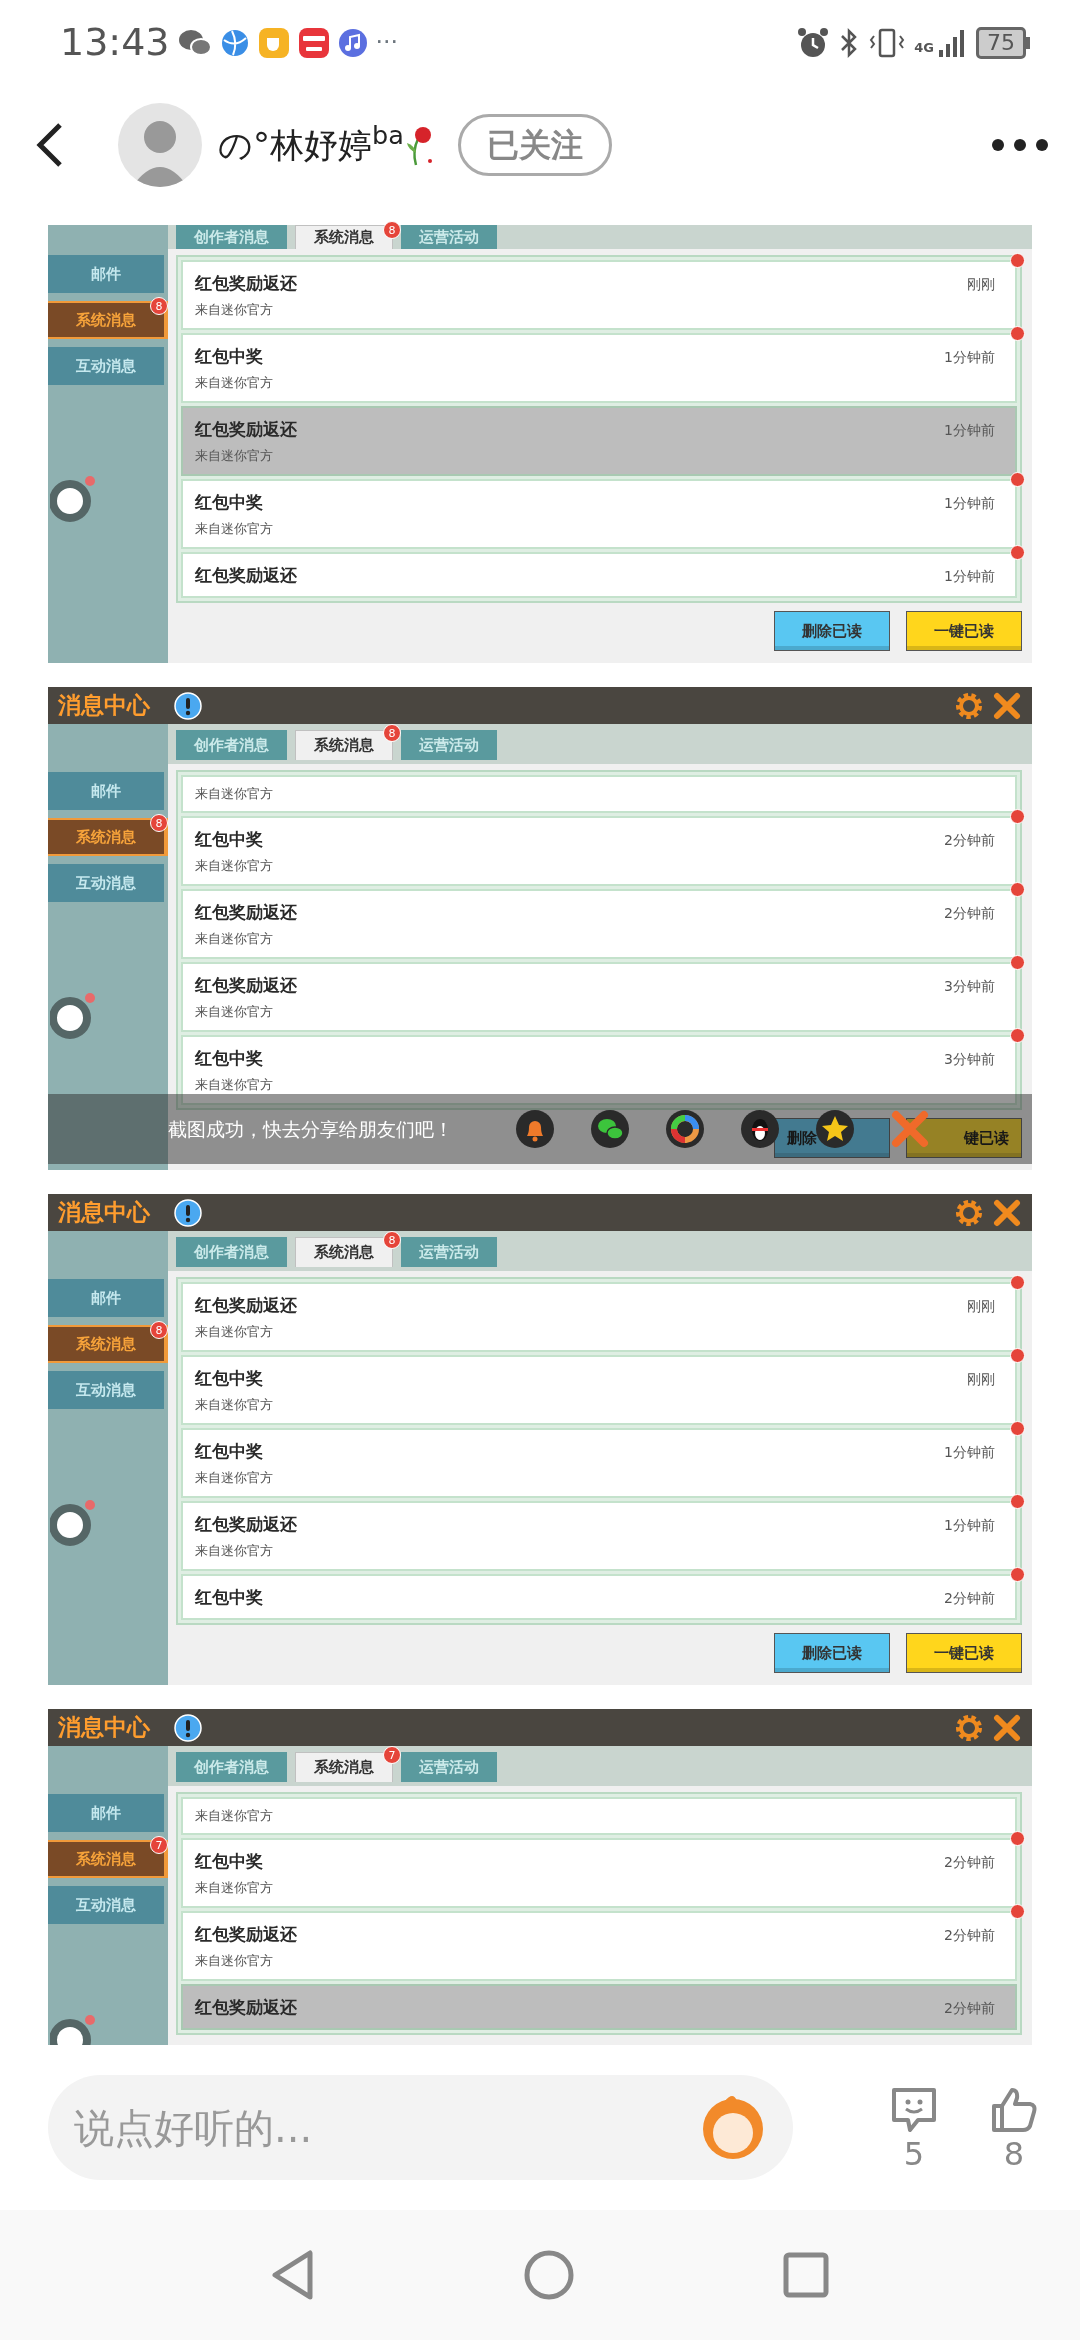 The height and width of the screenshot is (2340, 1080). I want to click on message-row: 红包中奖 来自迷你官方 3分钟前, so click(599, 1070).